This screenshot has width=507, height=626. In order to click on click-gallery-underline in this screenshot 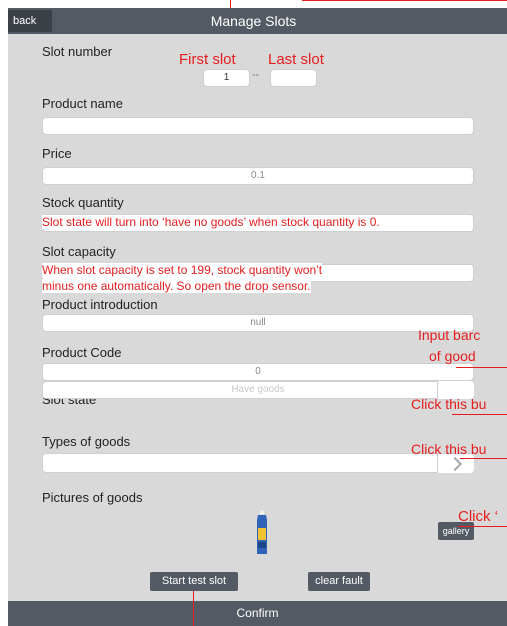, I will do `click(482, 526)`.